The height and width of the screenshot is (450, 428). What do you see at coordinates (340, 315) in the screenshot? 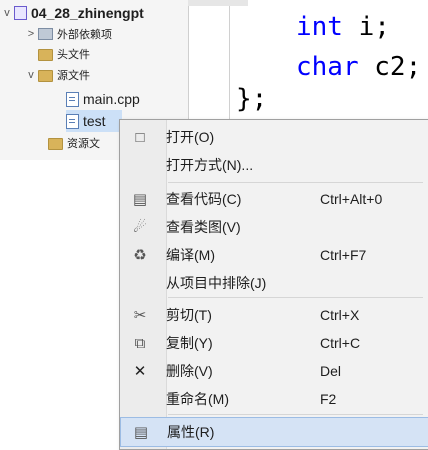
I see `menu-item-shortcut: Ctrl+X` at bounding box center [340, 315].